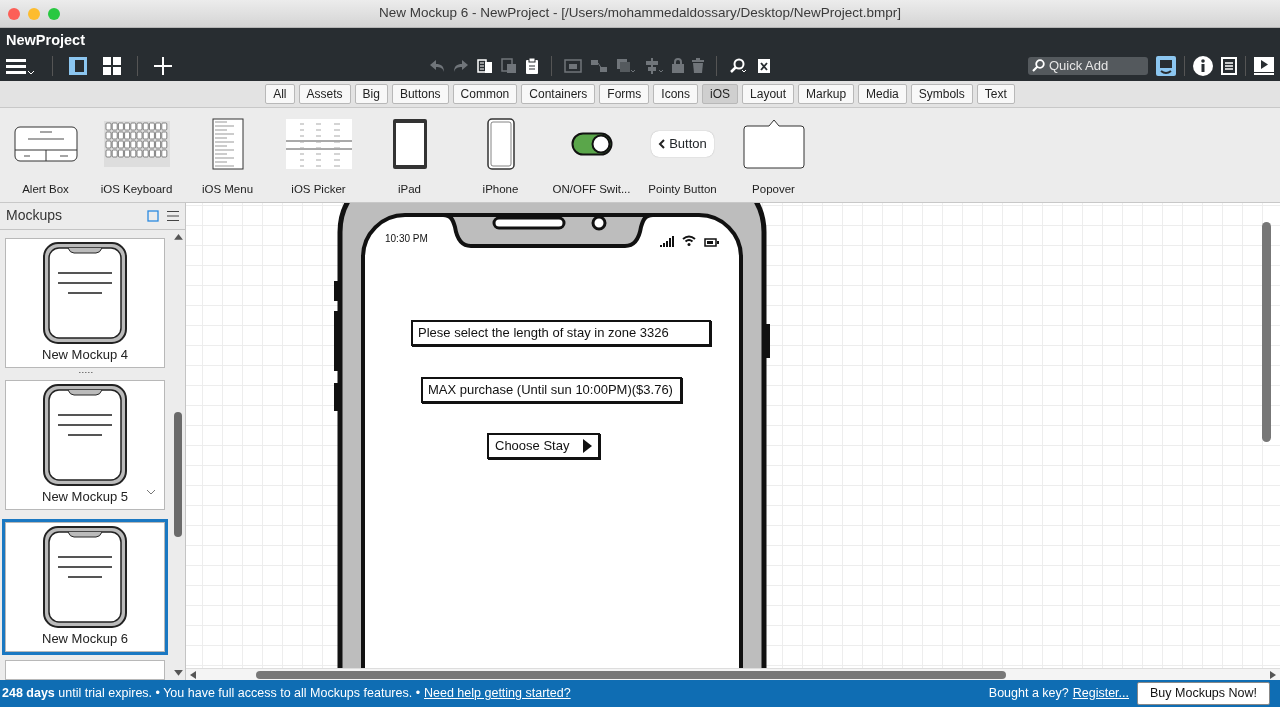  What do you see at coordinates (406, 239) in the screenshot?
I see `status-time: 10:30 PM` at bounding box center [406, 239].